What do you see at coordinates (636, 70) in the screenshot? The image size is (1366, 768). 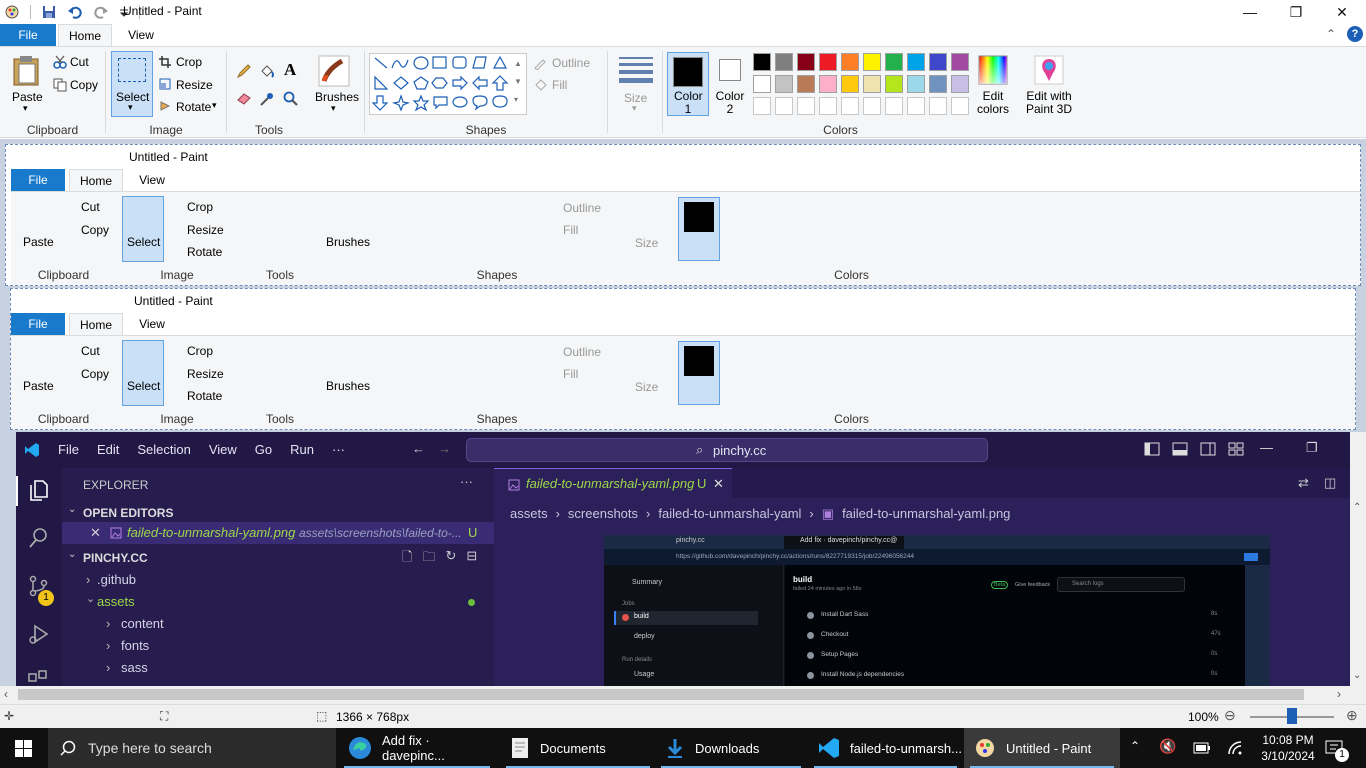 I see `size-icon` at bounding box center [636, 70].